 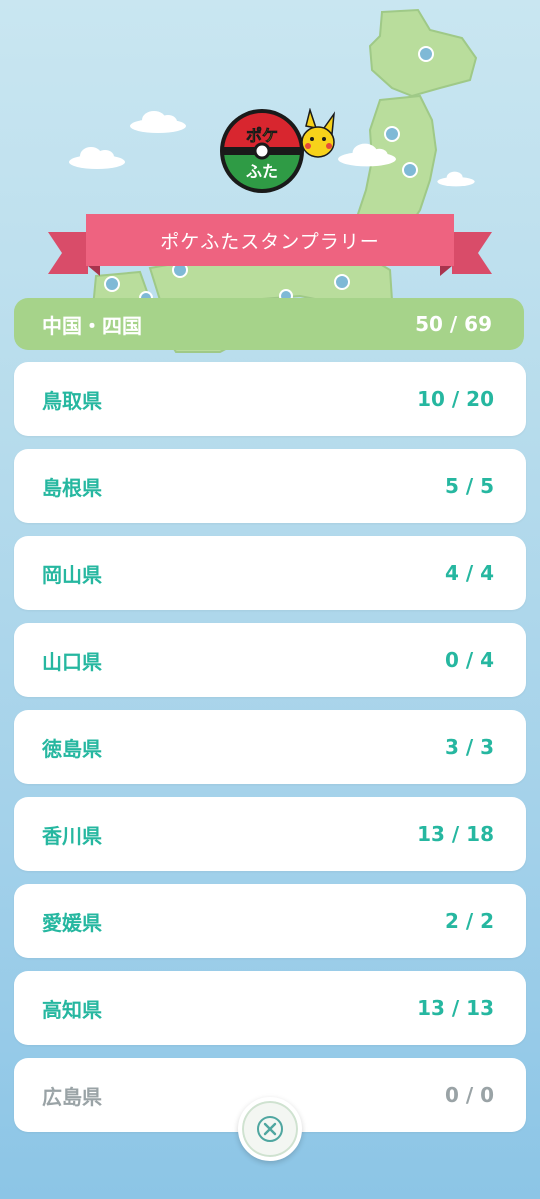 I want to click on prefecture-name: 広島県, so click(x=72, y=1096).